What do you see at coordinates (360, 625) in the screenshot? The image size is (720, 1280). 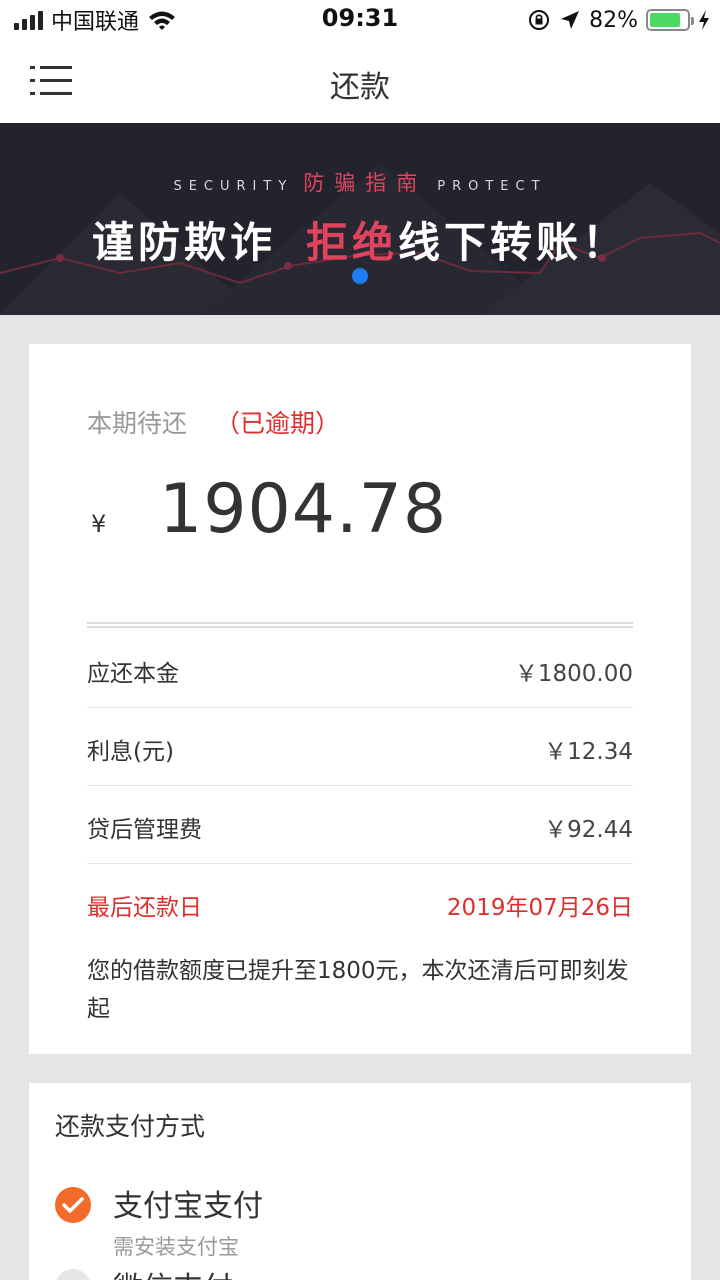 I see `divider` at bounding box center [360, 625].